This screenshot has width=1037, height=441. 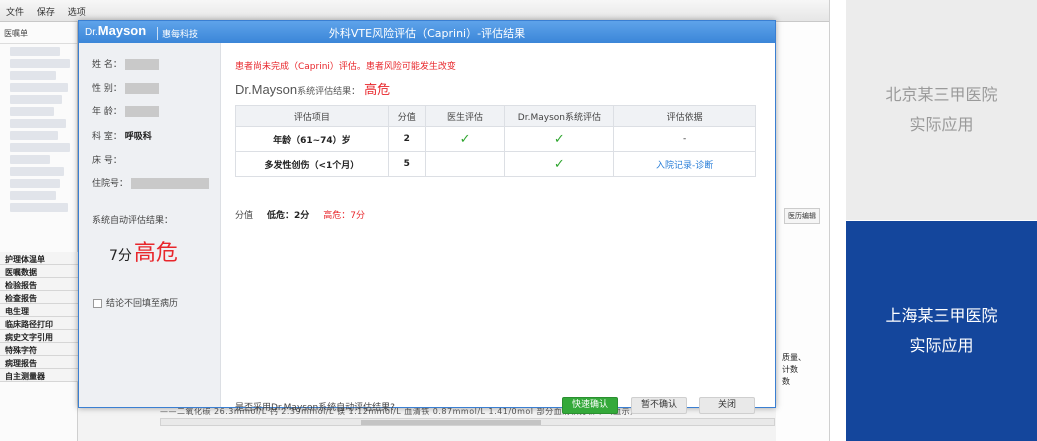 What do you see at coordinates (315, 408) in the screenshot?
I see `adopt-question: 是否采用Dr.Mayson系统自动评估结果?` at bounding box center [315, 408].